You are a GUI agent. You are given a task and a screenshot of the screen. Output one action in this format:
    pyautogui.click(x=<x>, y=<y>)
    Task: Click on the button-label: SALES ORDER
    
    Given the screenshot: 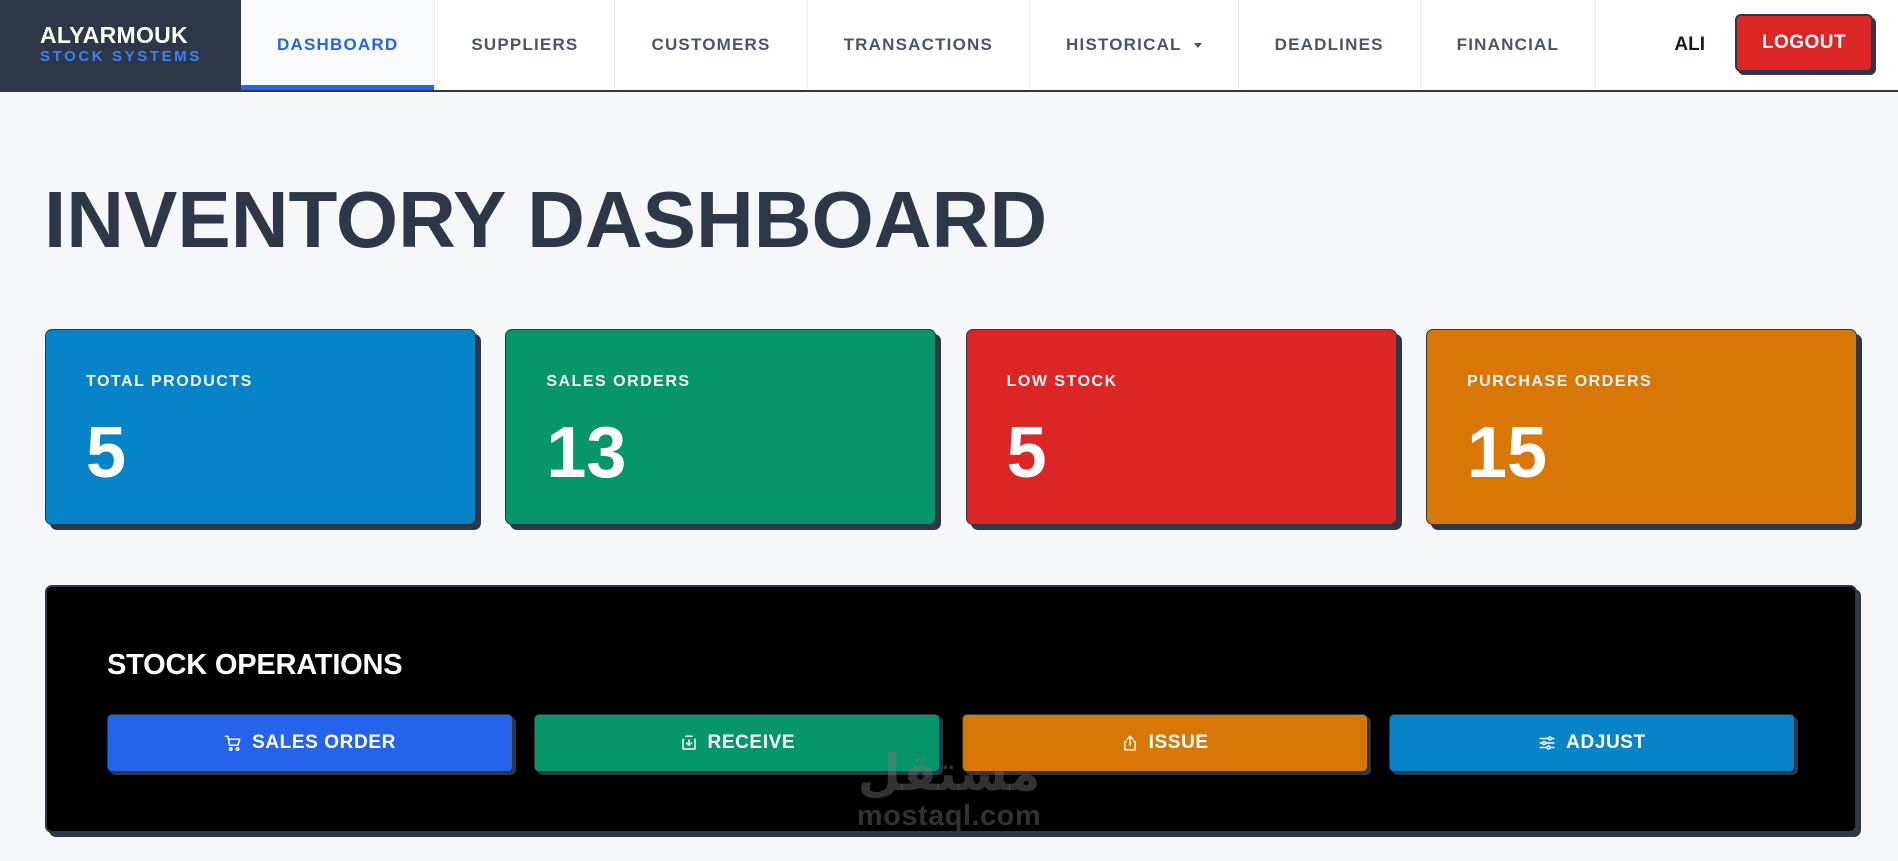 What is the action you would take?
    pyautogui.click(x=324, y=742)
    